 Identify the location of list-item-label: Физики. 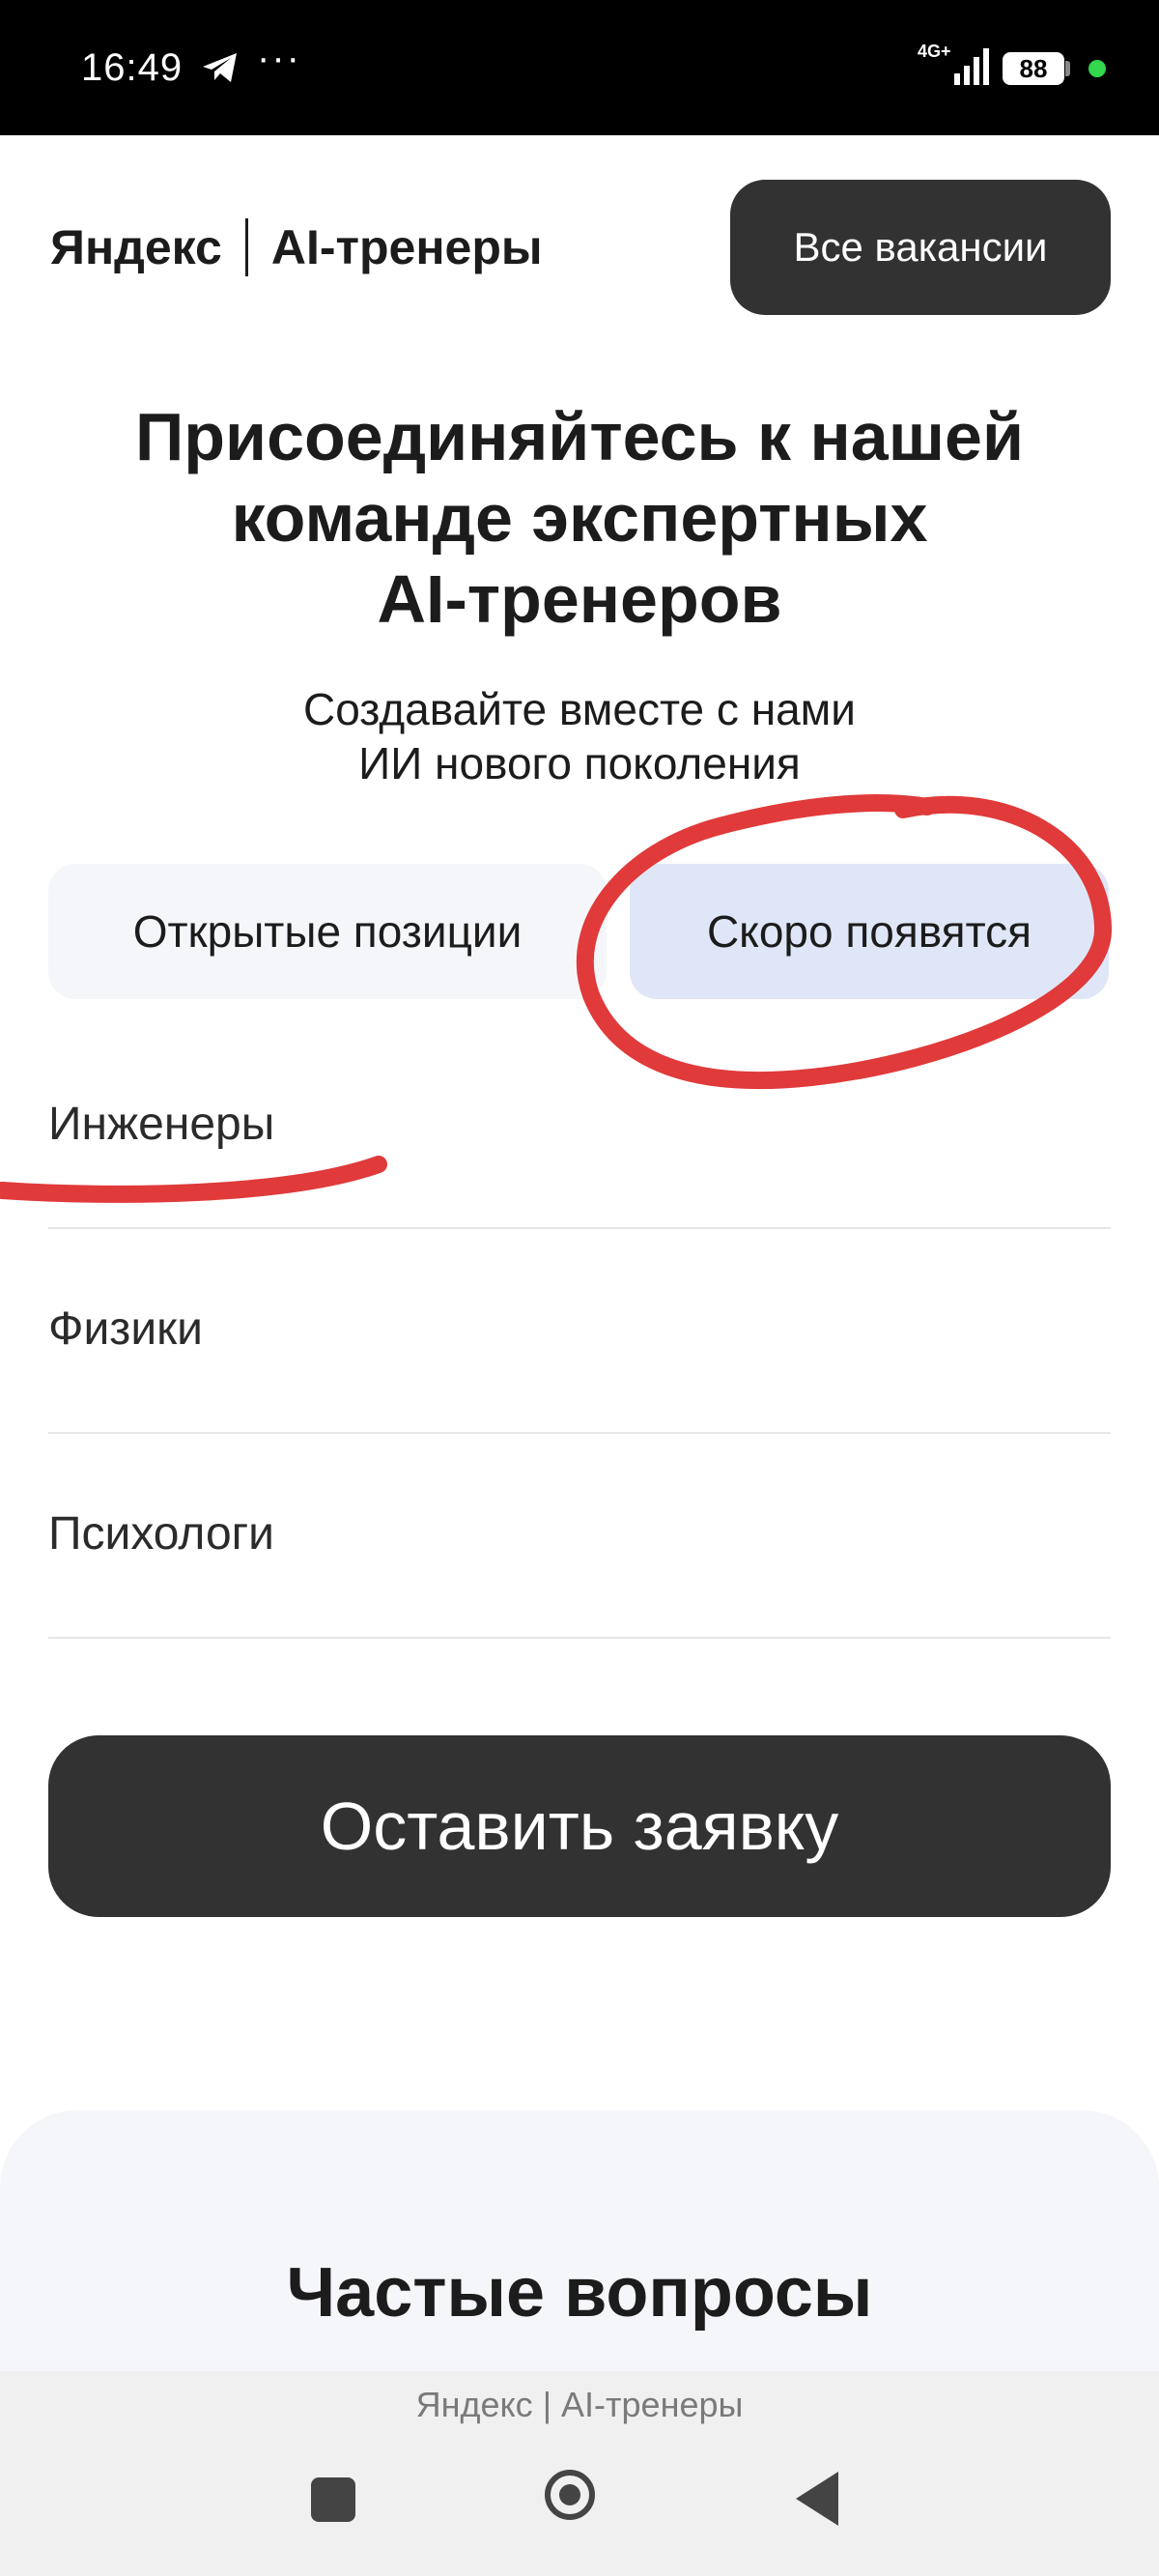
(126, 1329).